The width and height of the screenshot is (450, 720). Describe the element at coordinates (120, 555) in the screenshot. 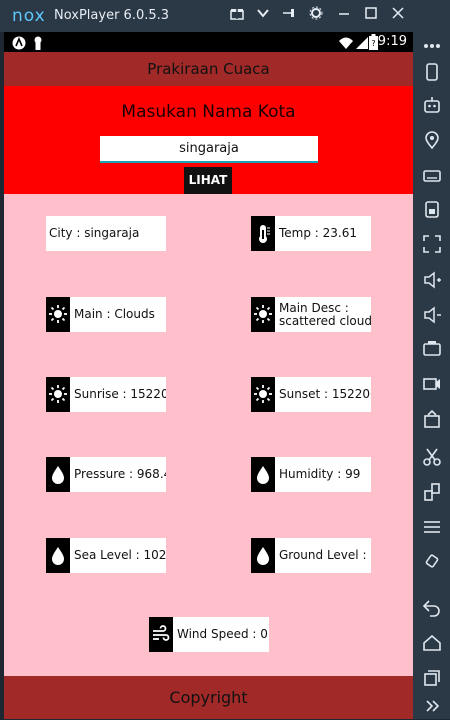

I see `sea-level-text: Sea Level : 1023.4` at that location.